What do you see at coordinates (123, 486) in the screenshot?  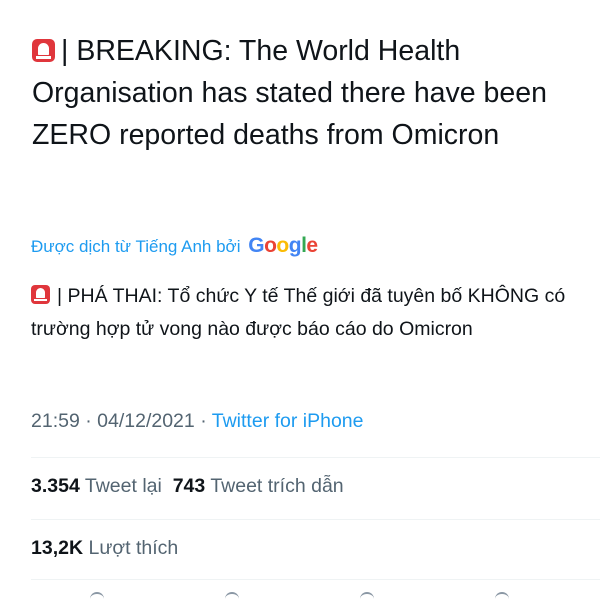 I see `retweets-label: Tweet lại` at bounding box center [123, 486].